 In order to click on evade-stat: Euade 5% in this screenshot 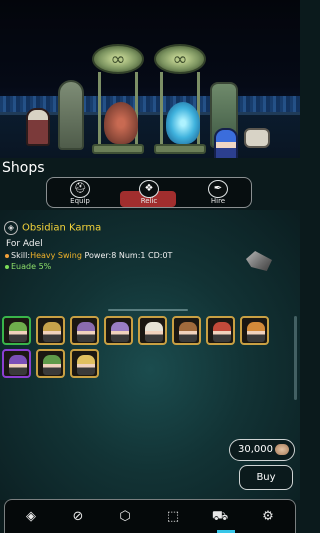, I will do `click(31, 266)`.